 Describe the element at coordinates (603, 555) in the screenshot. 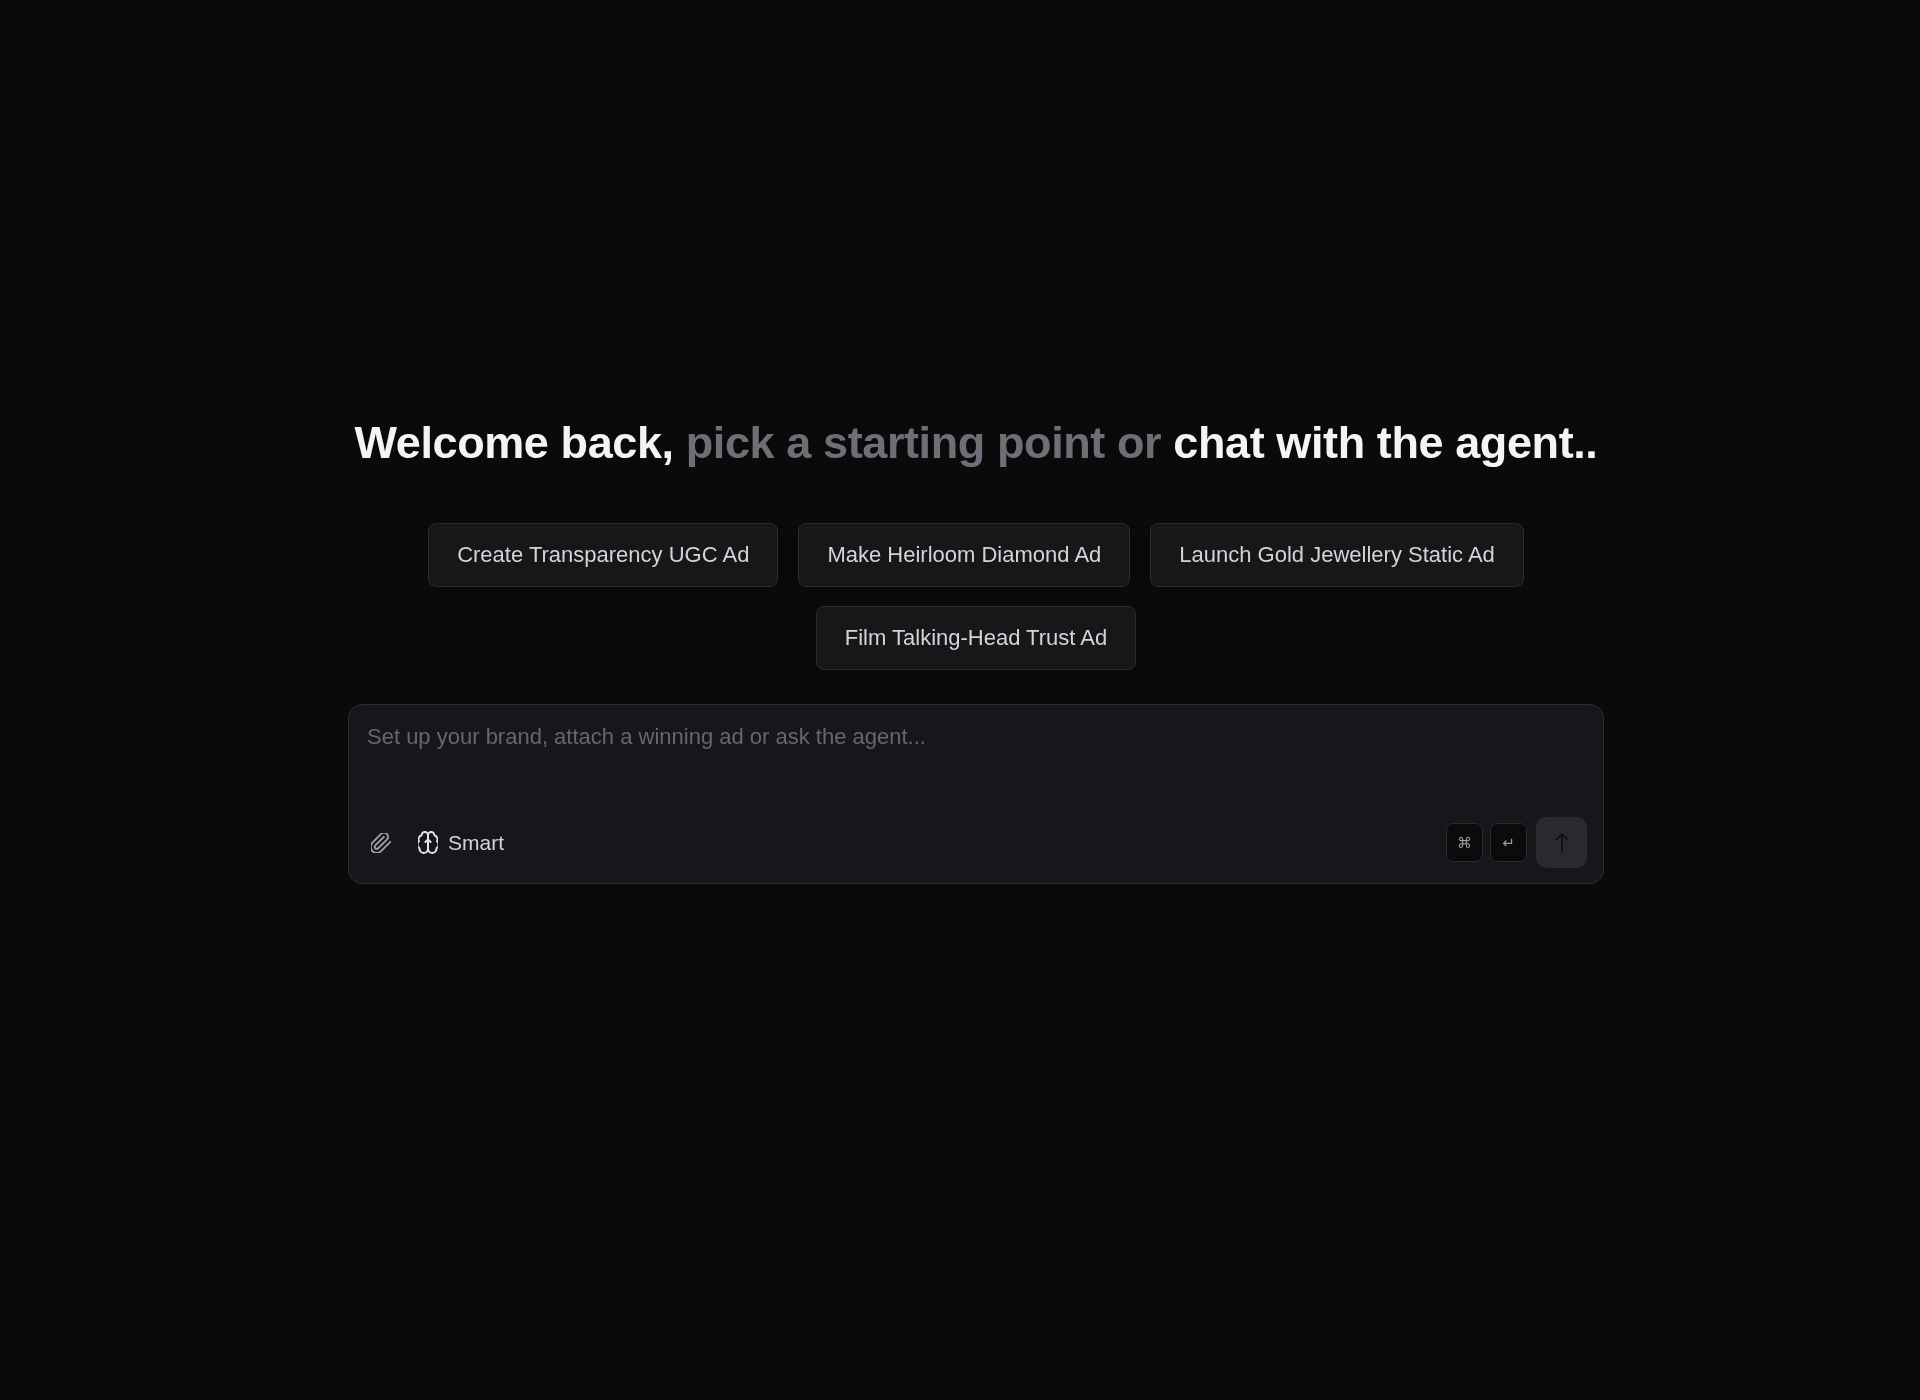

I see `suggestion-button: Create Transparency UGC Ad` at that location.